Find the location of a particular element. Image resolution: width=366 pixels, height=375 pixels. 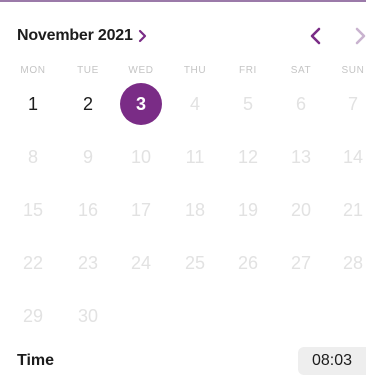

weekday-label-sat: SAT is located at coordinates (301, 70).